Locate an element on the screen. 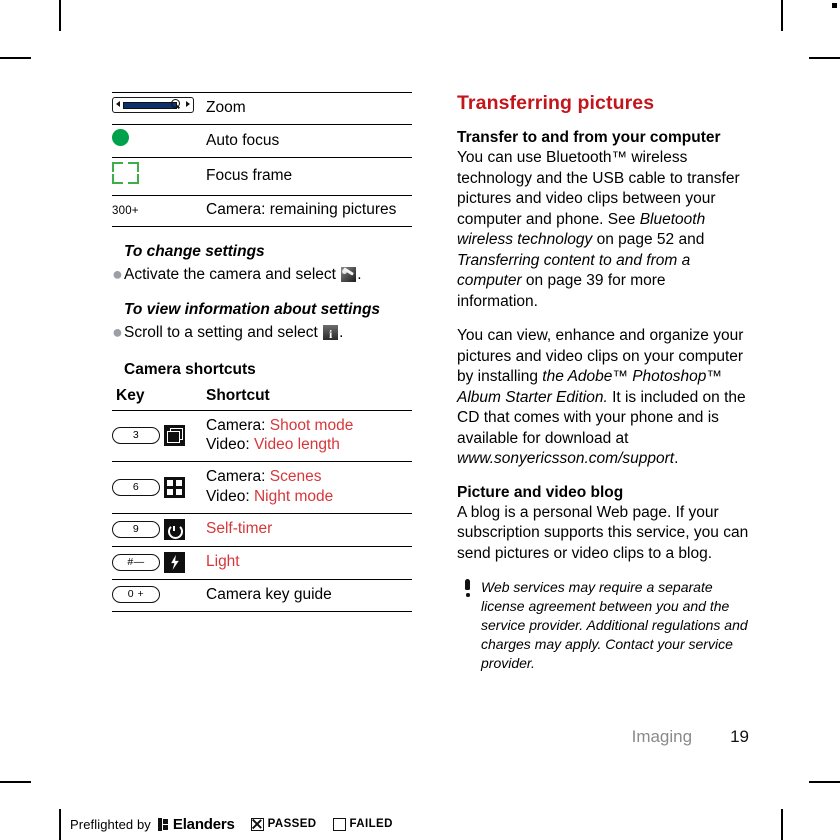 The image size is (840, 840). chapter-title: Transferring pictures is located at coordinates (556, 103).